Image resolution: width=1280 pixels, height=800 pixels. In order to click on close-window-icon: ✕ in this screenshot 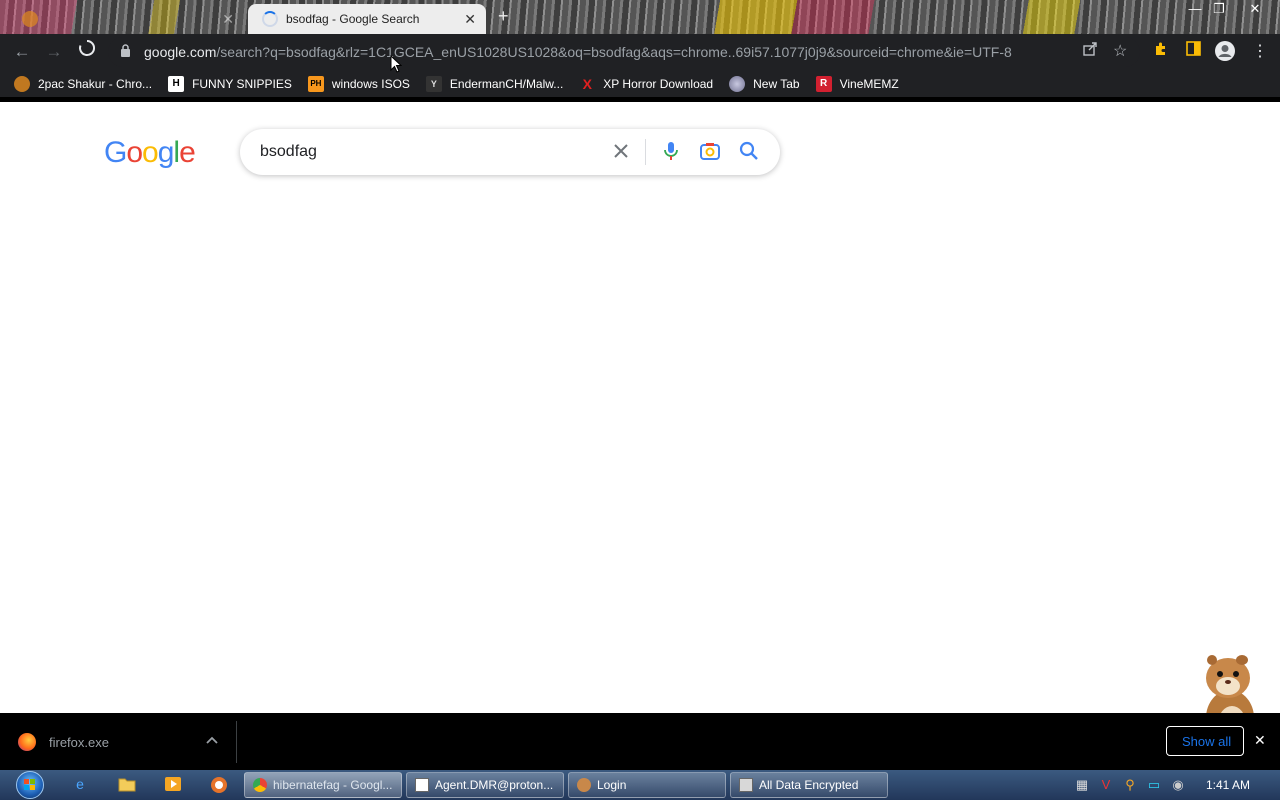, I will do `click(1255, 9)`.